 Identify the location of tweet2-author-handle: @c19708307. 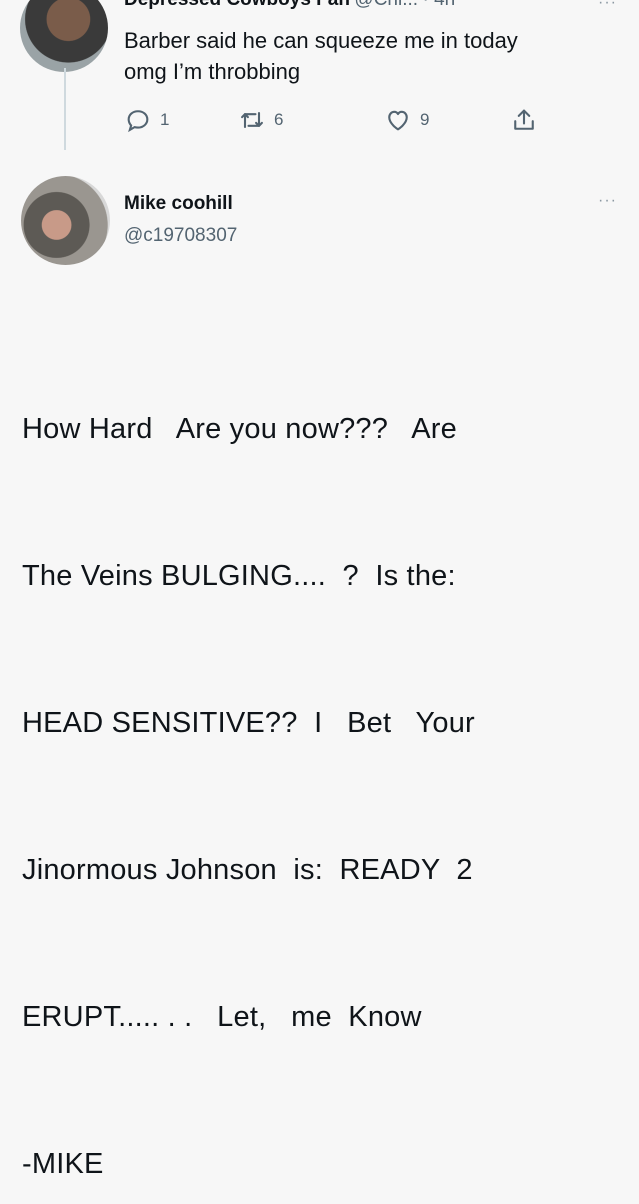
(180, 236).